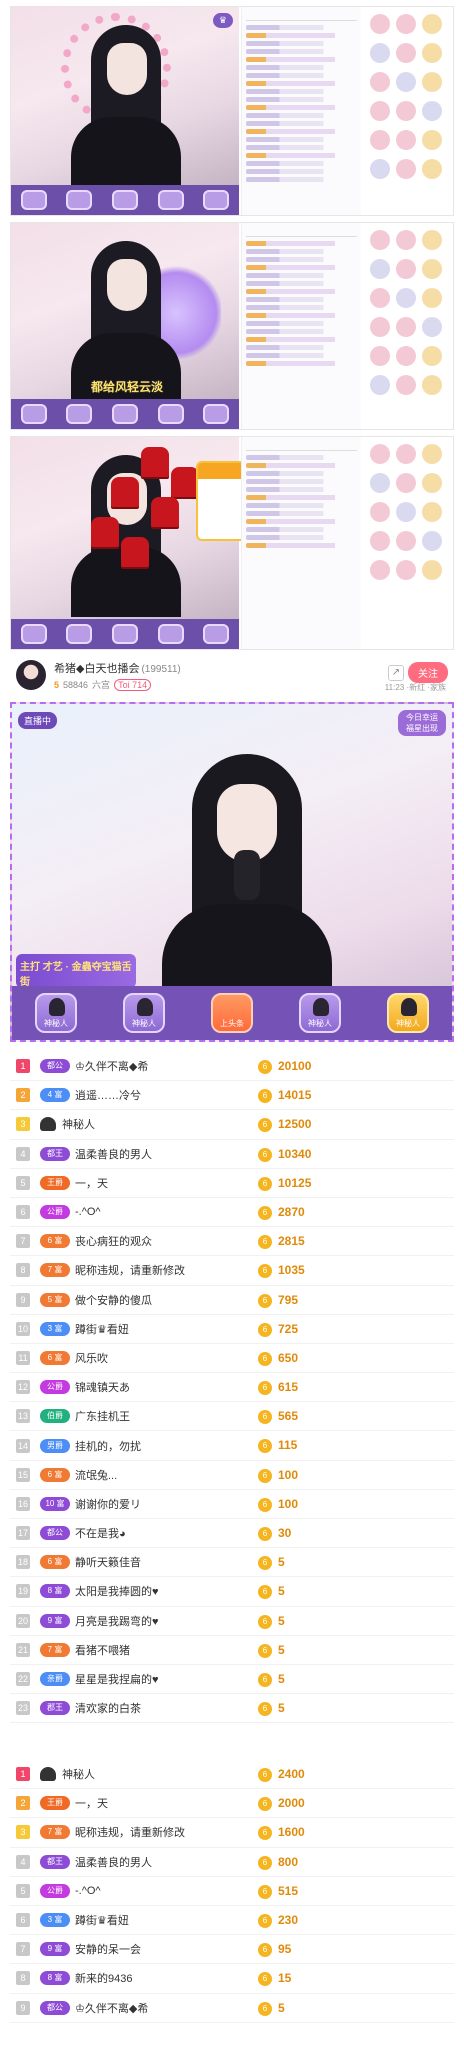  What do you see at coordinates (113, 1300) in the screenshot?
I see `user-name: 做个安静的傻瓜` at bounding box center [113, 1300].